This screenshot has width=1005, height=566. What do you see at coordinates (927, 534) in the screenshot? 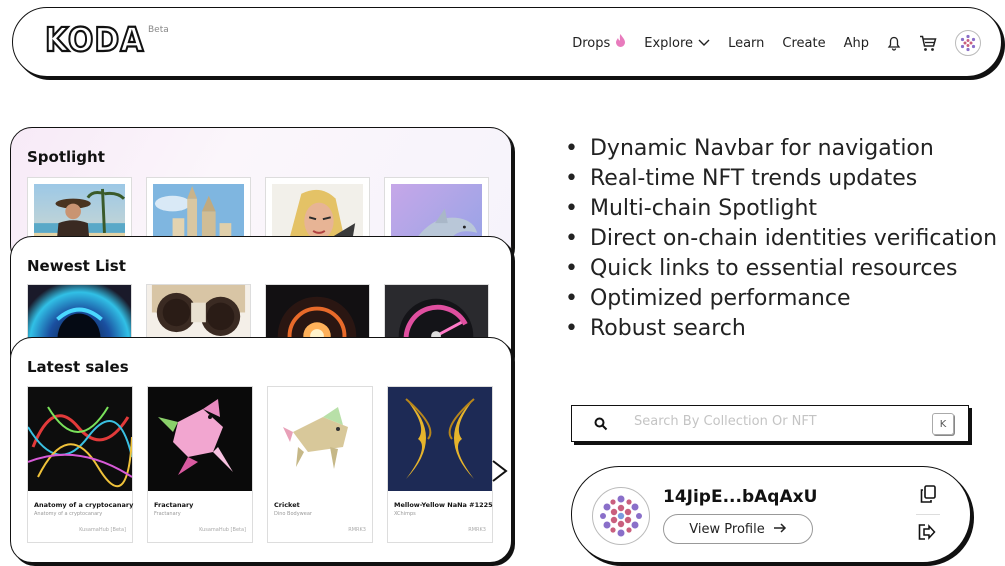
I see `logout-icon` at bounding box center [927, 534].